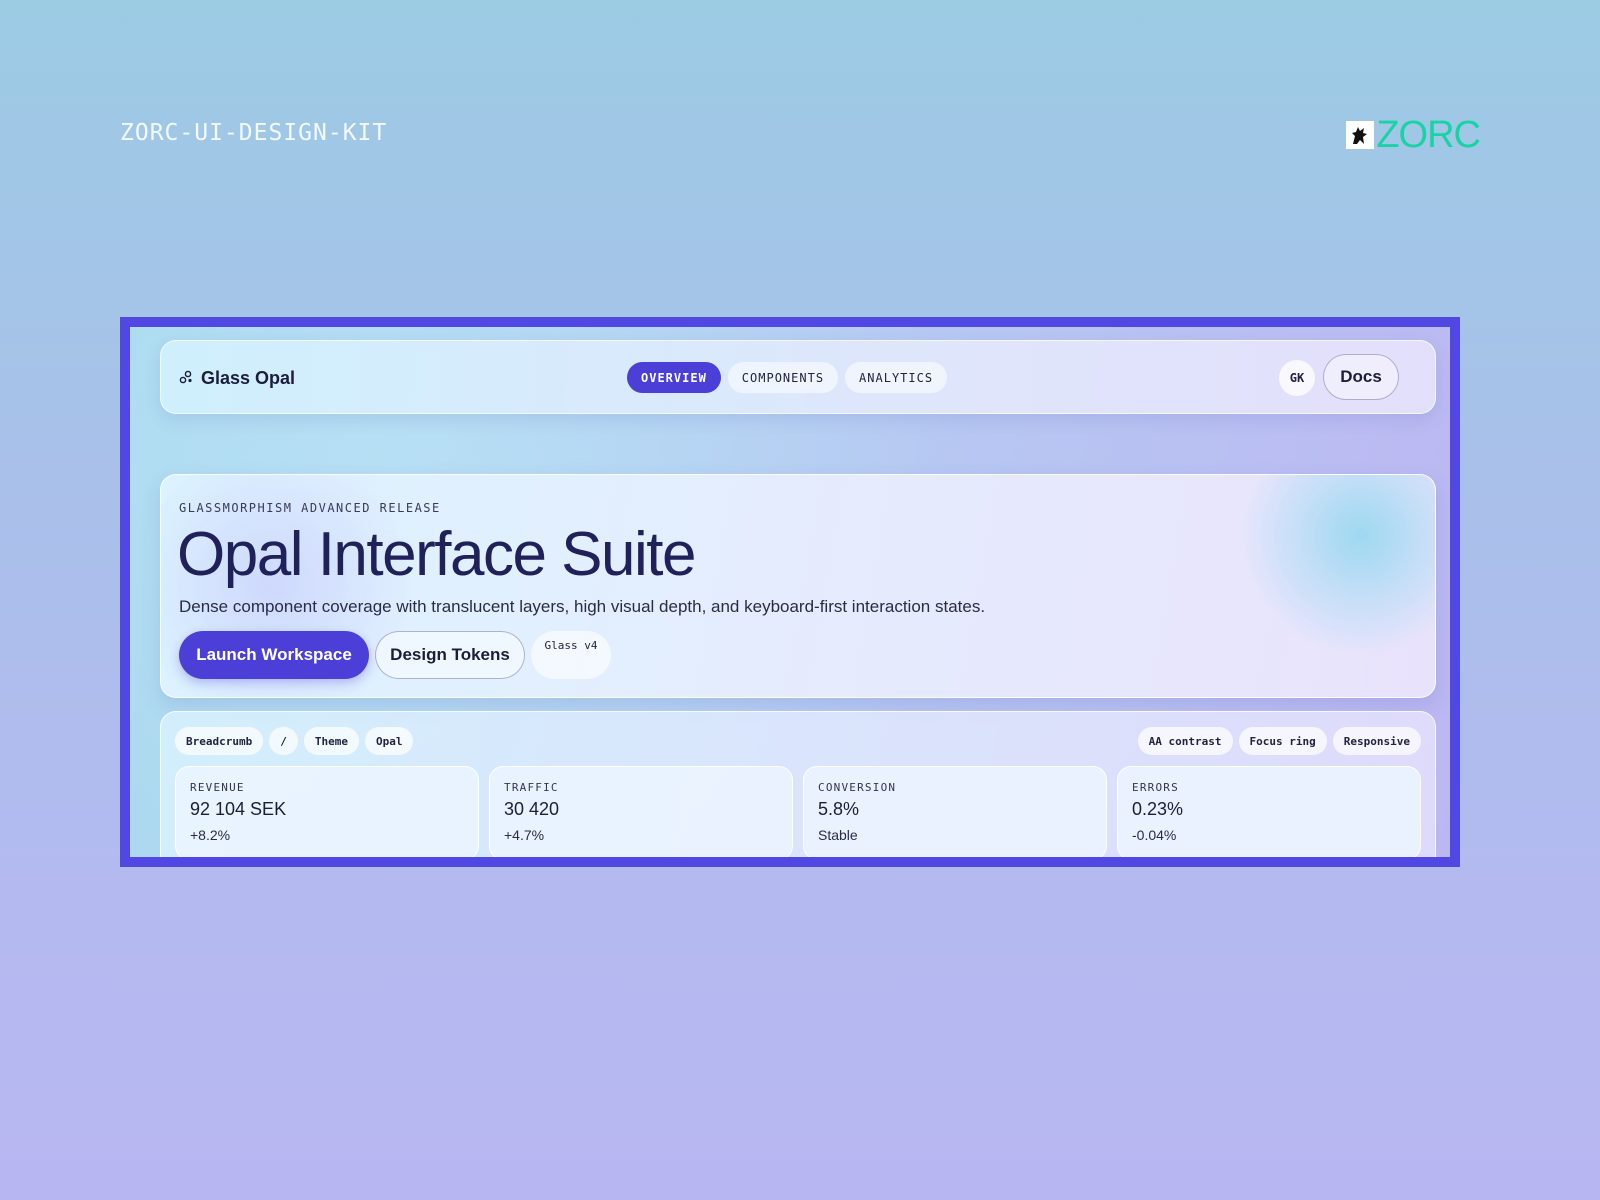  I want to click on brand-logo: ZORC, so click(1413, 135).